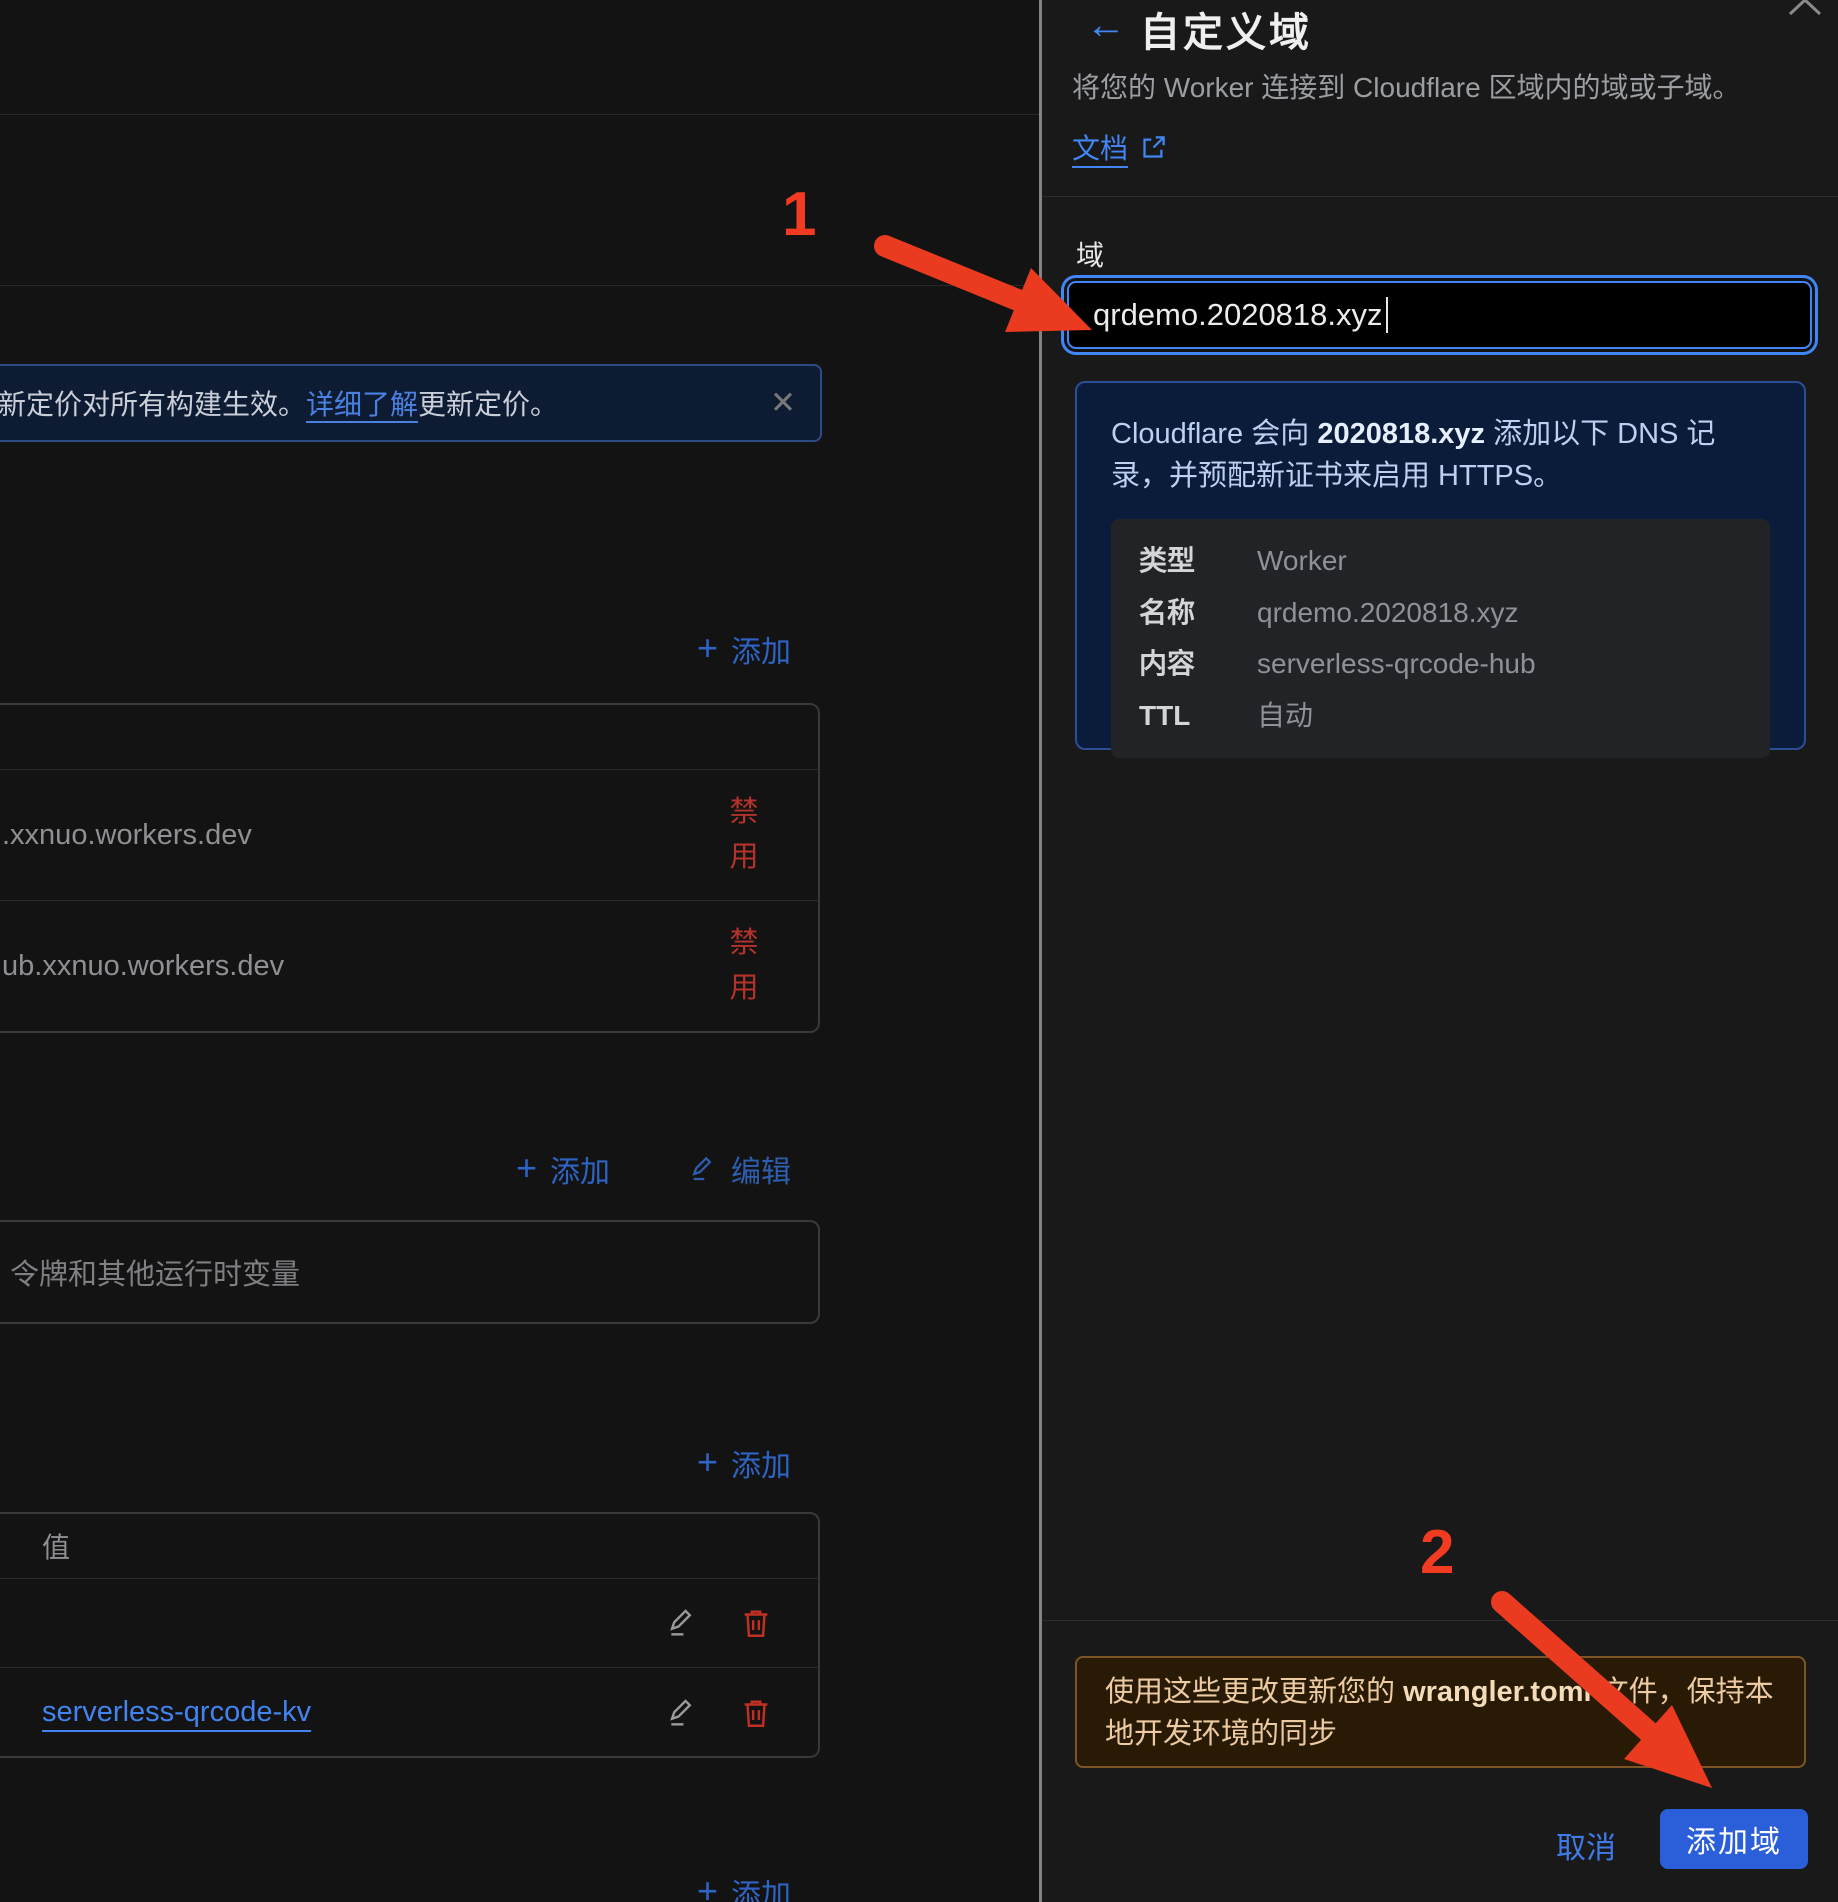 The width and height of the screenshot is (1838, 1902). What do you see at coordinates (1386, 315) in the screenshot?
I see `text-cursor` at bounding box center [1386, 315].